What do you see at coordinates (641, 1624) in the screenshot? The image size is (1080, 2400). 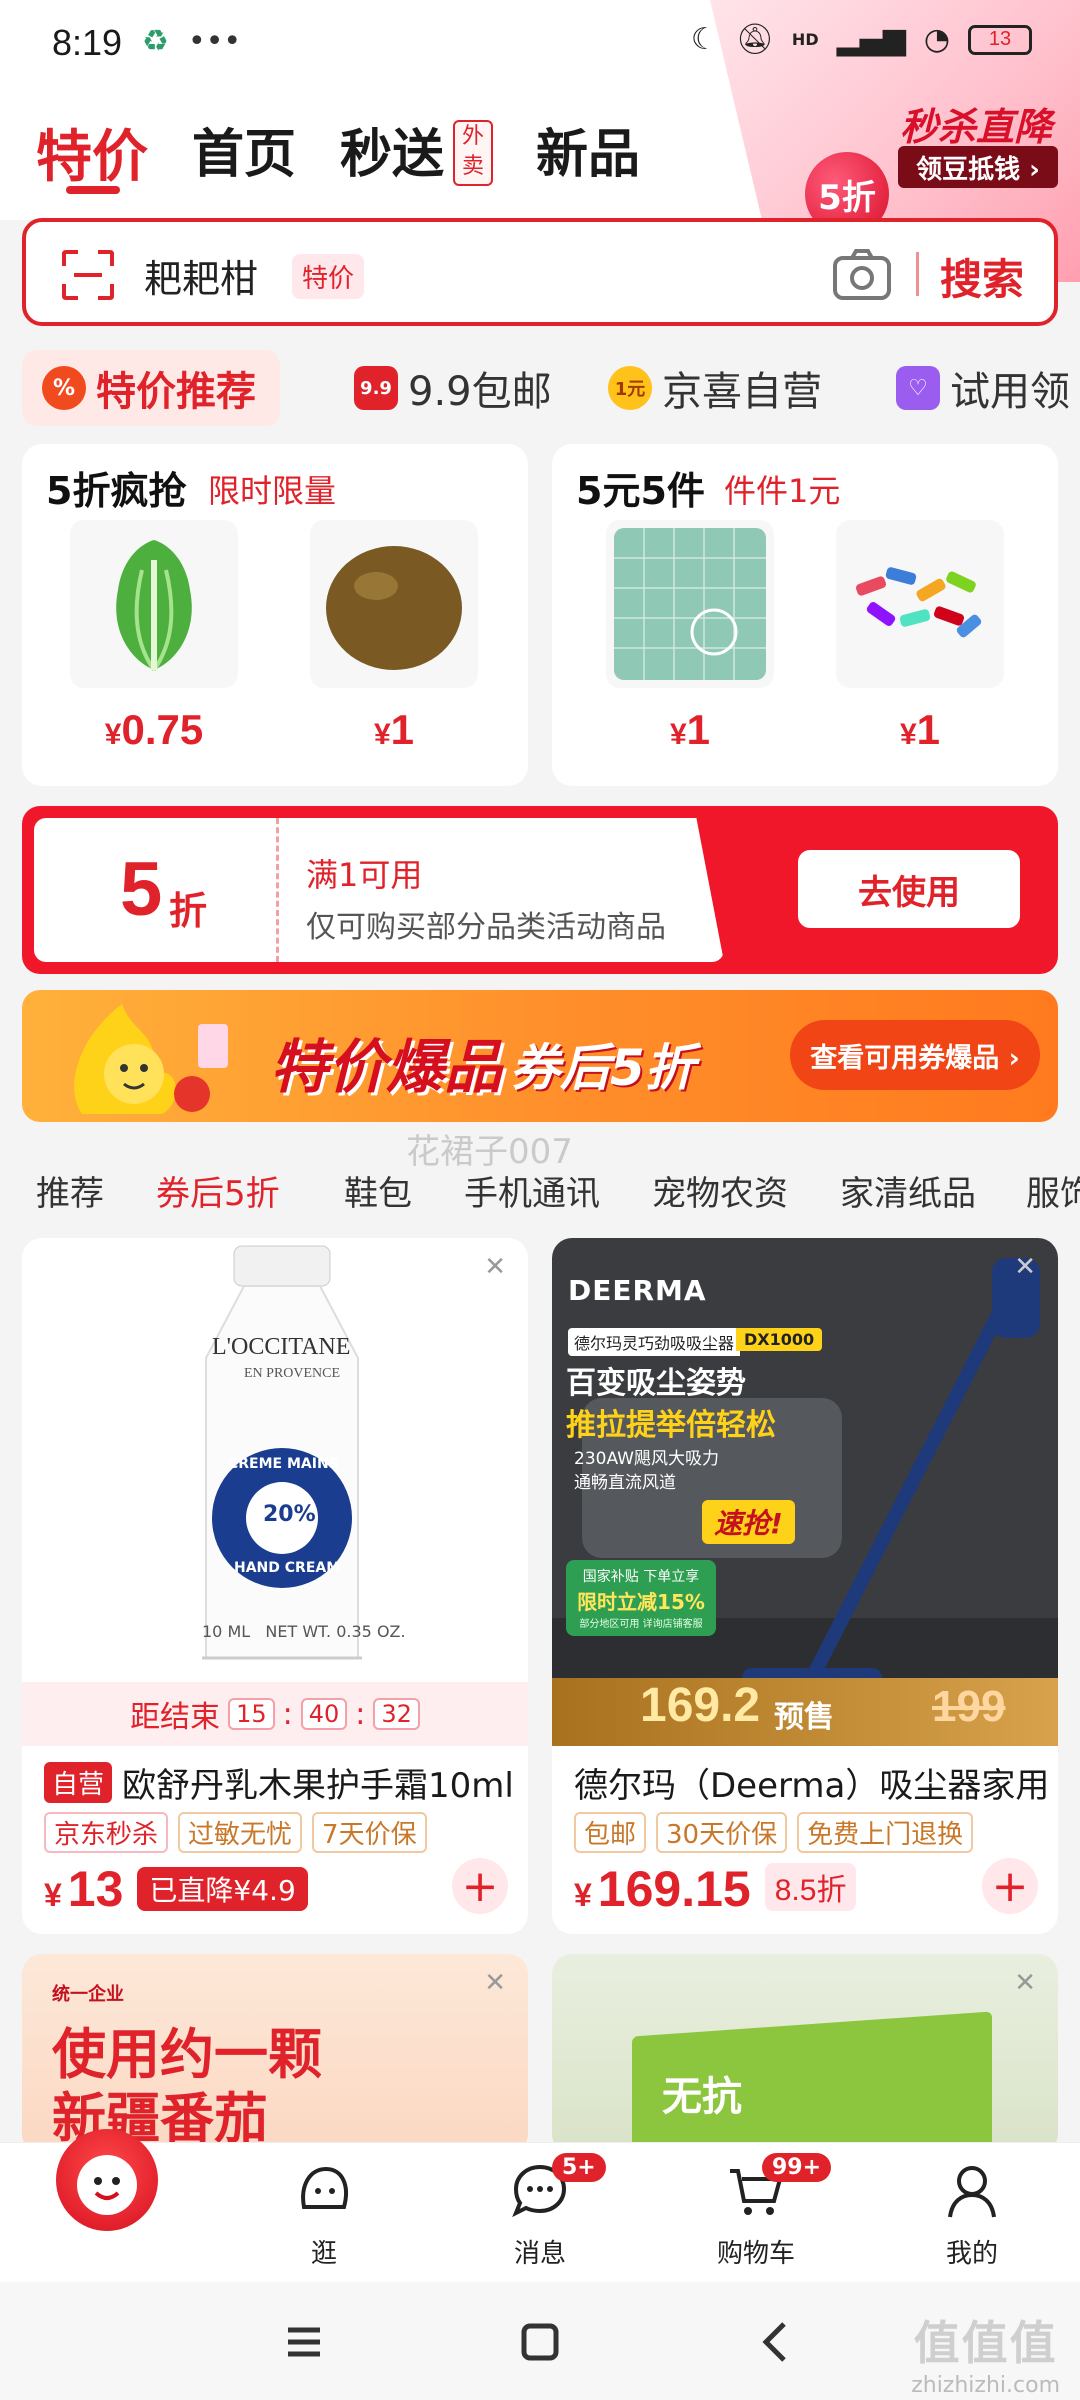 I see `gov-line-3: 部分地区可用 详询店铺客服` at bounding box center [641, 1624].